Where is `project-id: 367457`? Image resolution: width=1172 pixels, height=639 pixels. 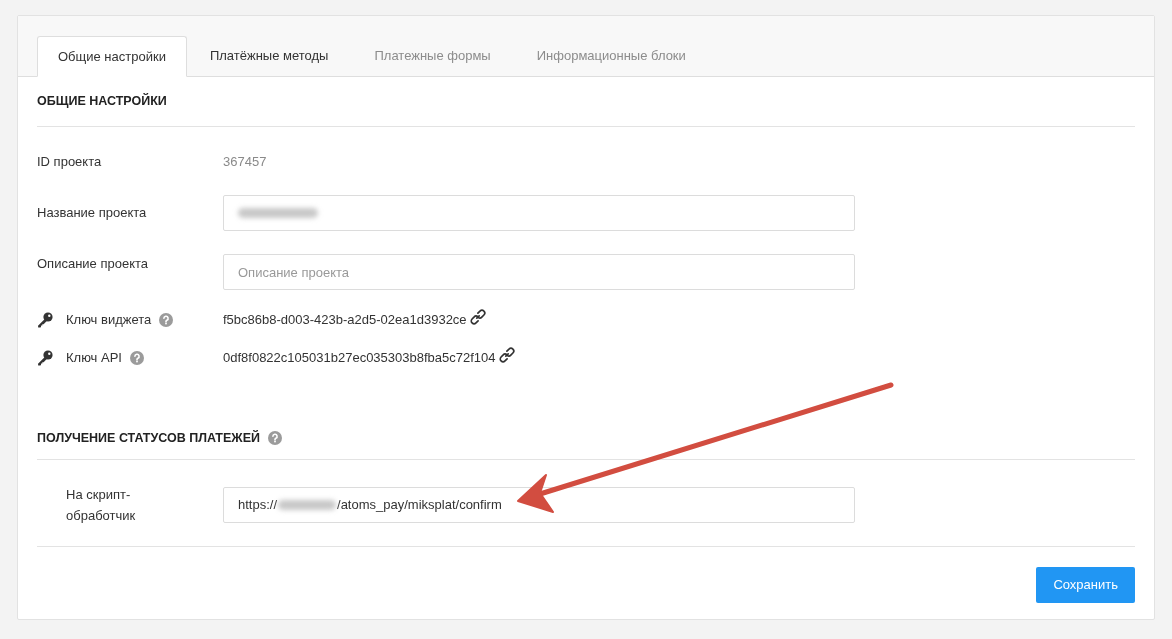
project-id: 367457 is located at coordinates (245, 162).